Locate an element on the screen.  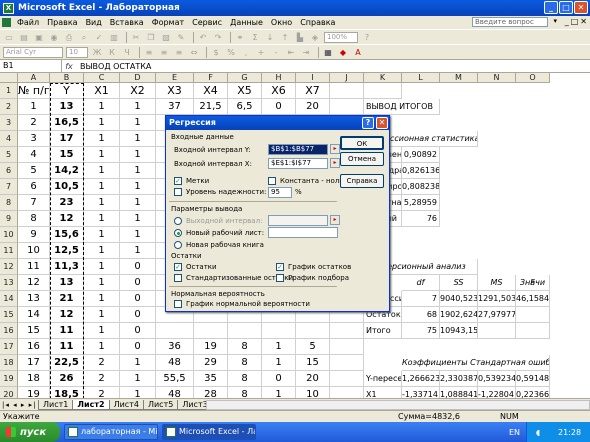
cell: 37 is located at coordinates (175, 107).